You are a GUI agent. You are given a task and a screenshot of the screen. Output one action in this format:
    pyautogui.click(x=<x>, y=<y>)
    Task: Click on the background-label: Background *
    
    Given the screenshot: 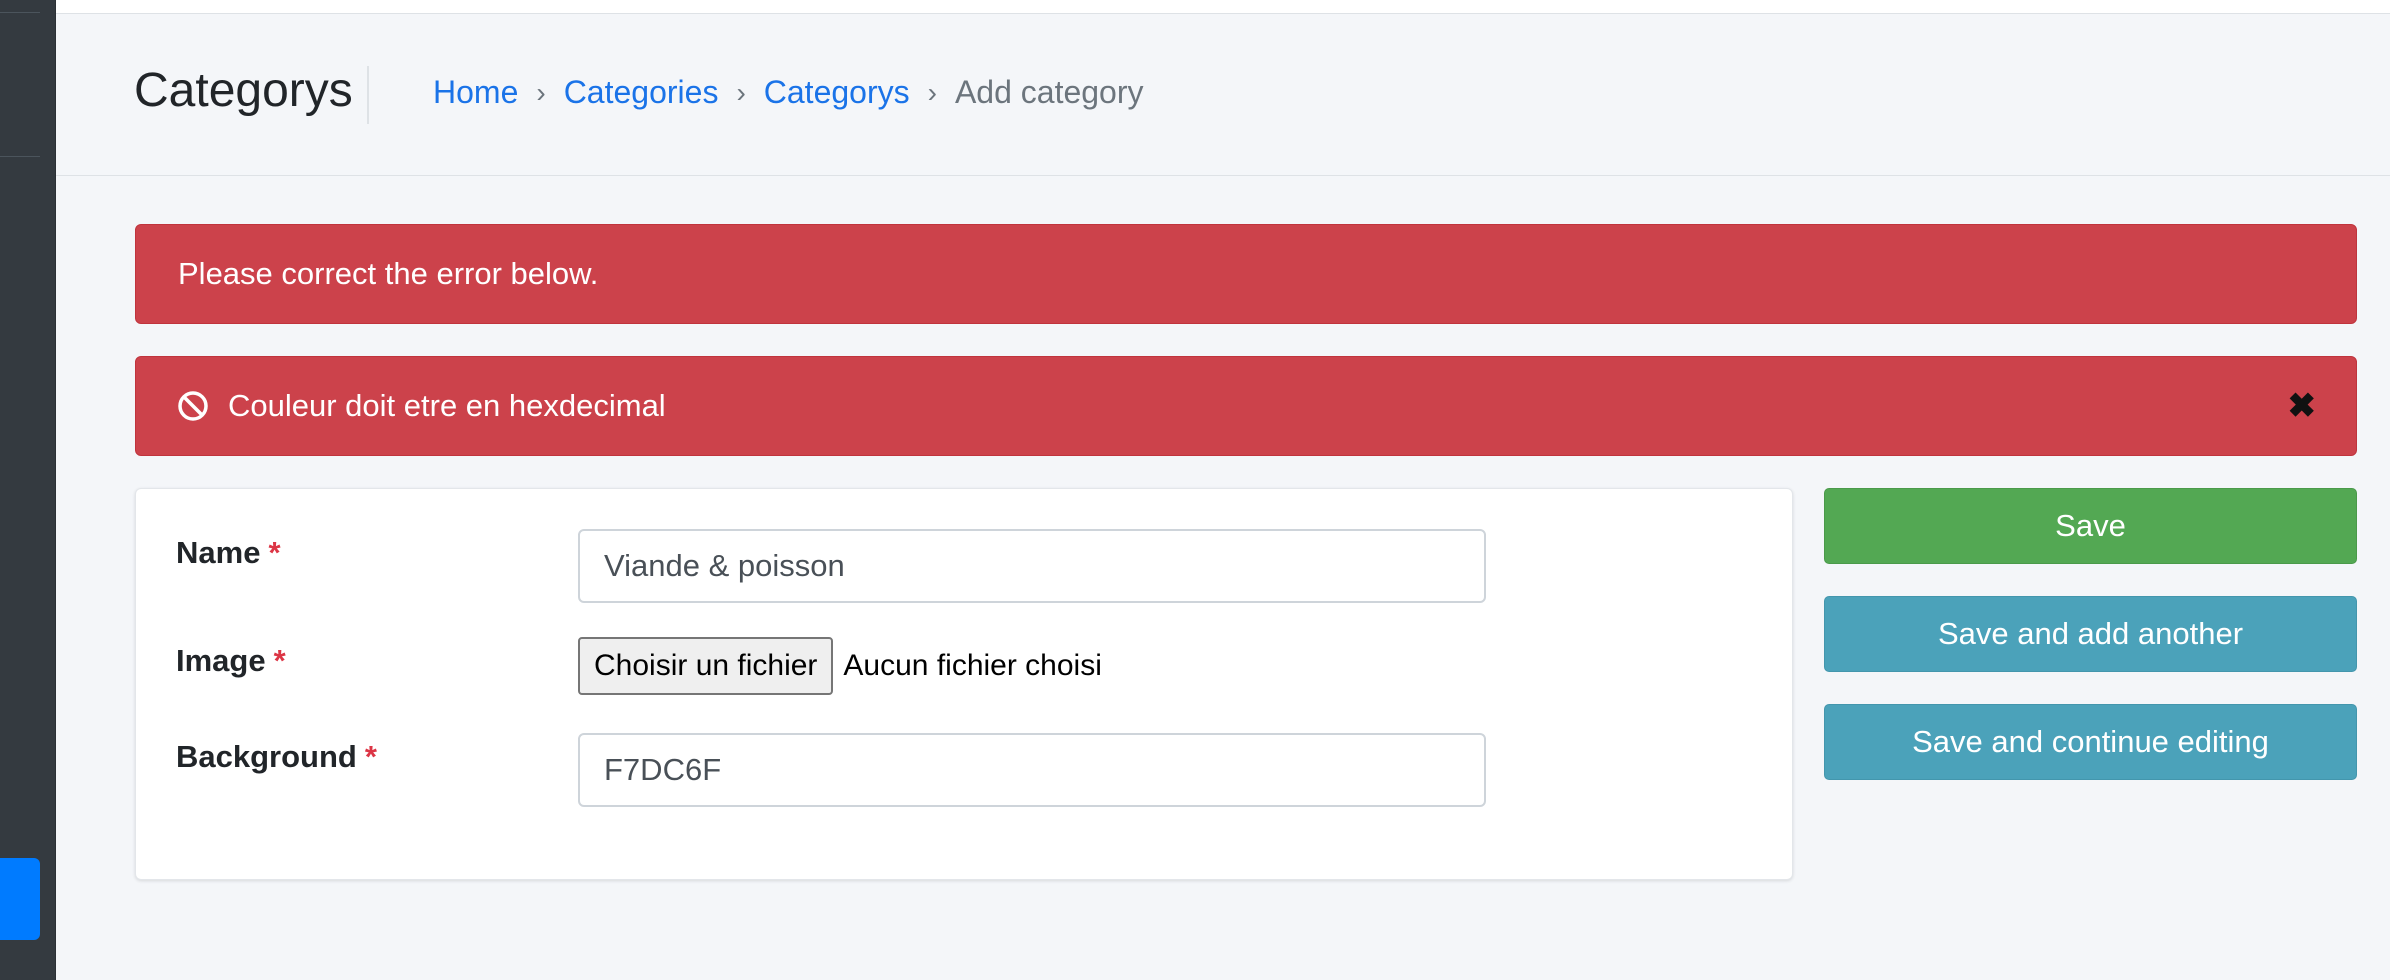 What is the action you would take?
    pyautogui.click(x=276, y=757)
    